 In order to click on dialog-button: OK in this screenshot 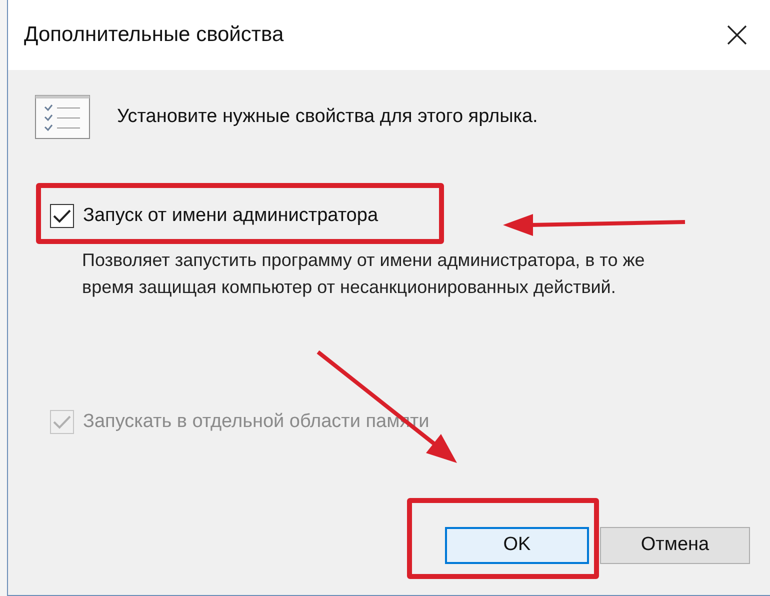, I will do `click(517, 545)`.